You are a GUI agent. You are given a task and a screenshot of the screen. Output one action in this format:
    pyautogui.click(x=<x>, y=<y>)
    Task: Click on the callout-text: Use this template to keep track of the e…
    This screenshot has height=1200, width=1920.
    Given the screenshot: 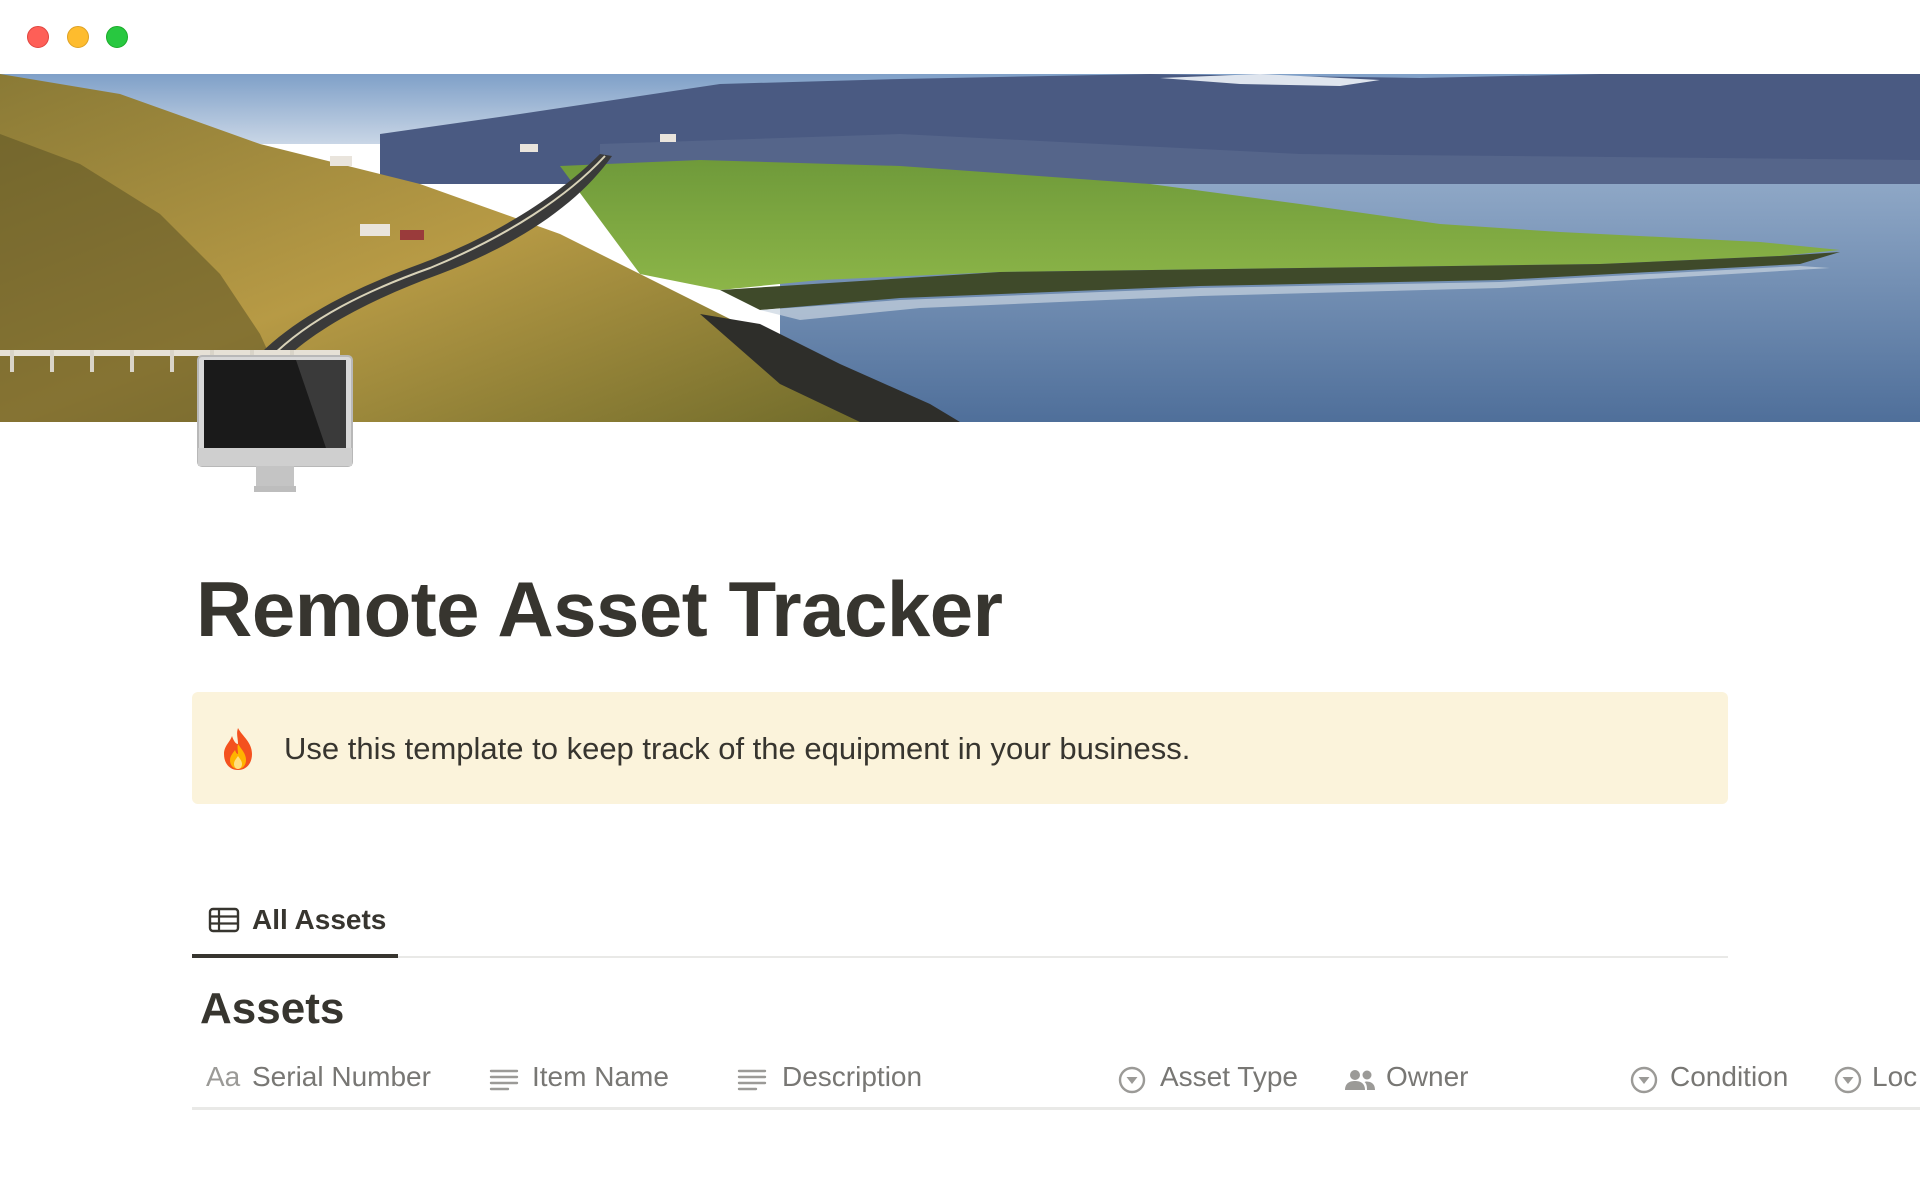 What is the action you would take?
    pyautogui.click(x=737, y=748)
    